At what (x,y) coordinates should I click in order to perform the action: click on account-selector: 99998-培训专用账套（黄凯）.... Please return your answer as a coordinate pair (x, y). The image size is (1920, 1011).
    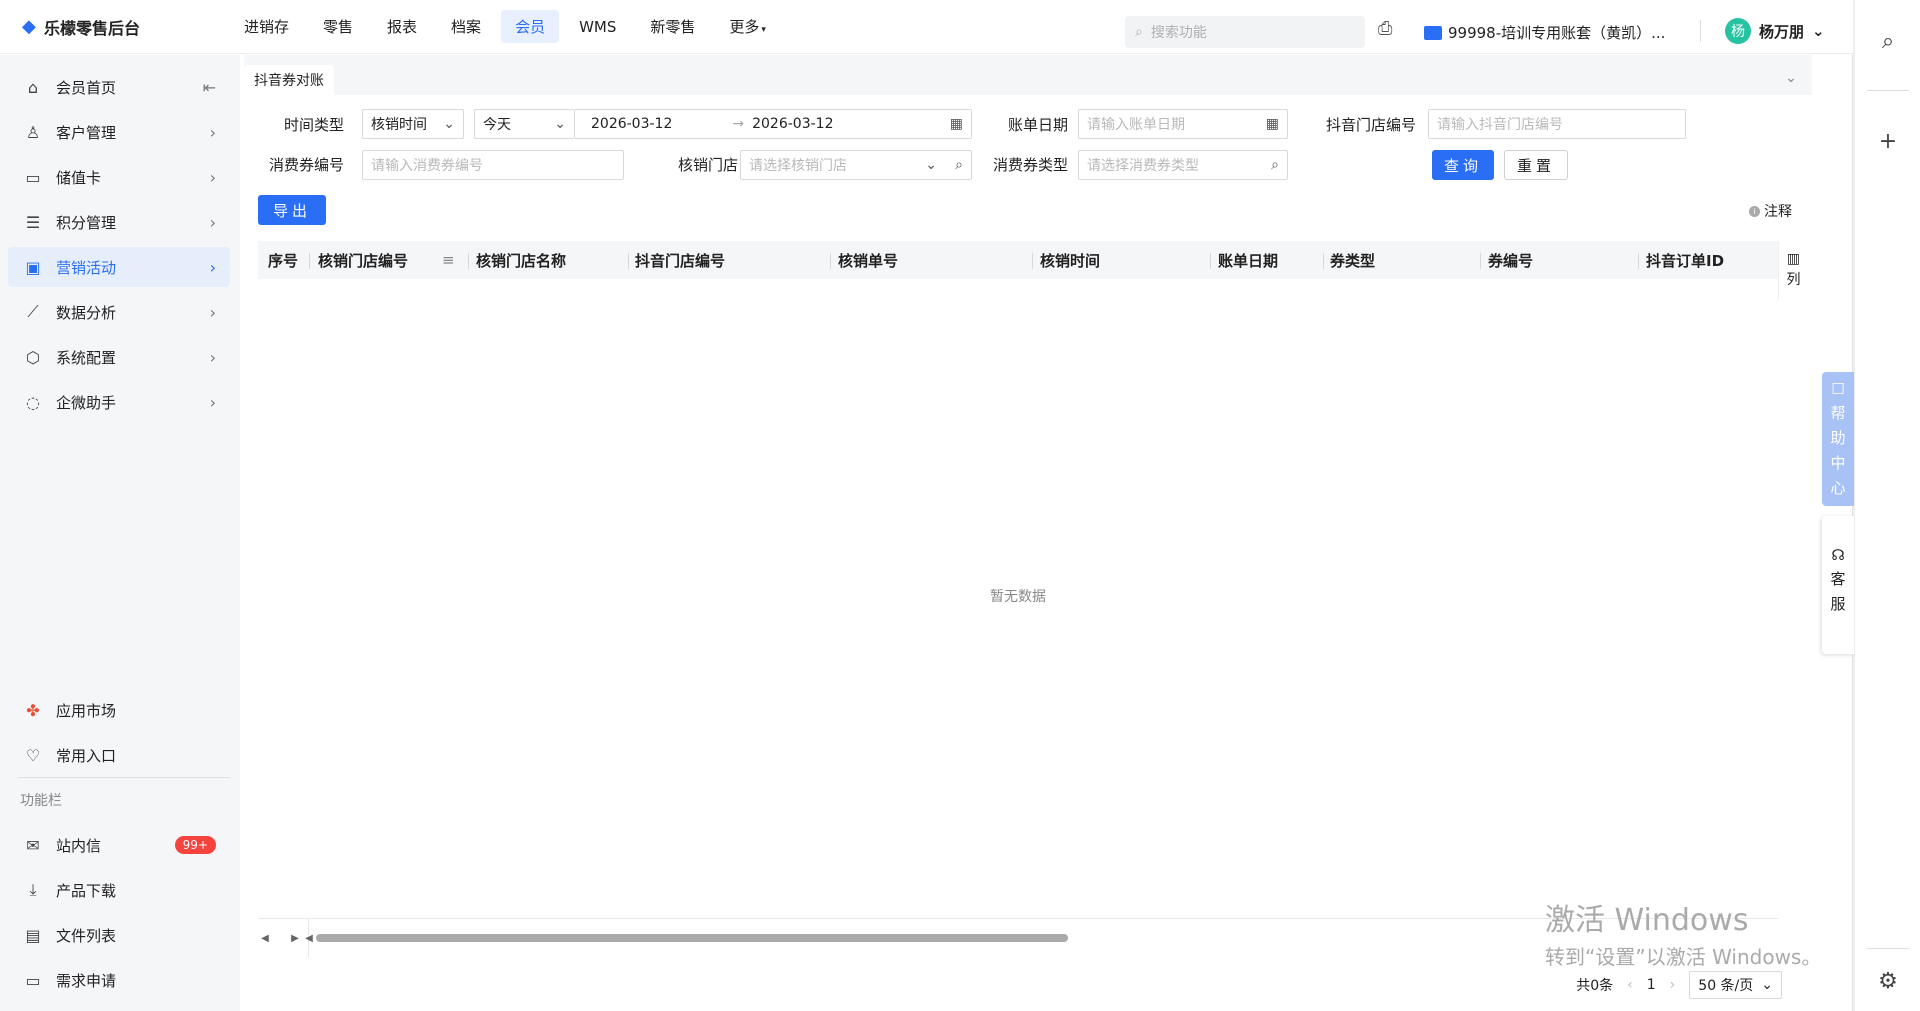
    Looking at the image, I should click on (1544, 32).